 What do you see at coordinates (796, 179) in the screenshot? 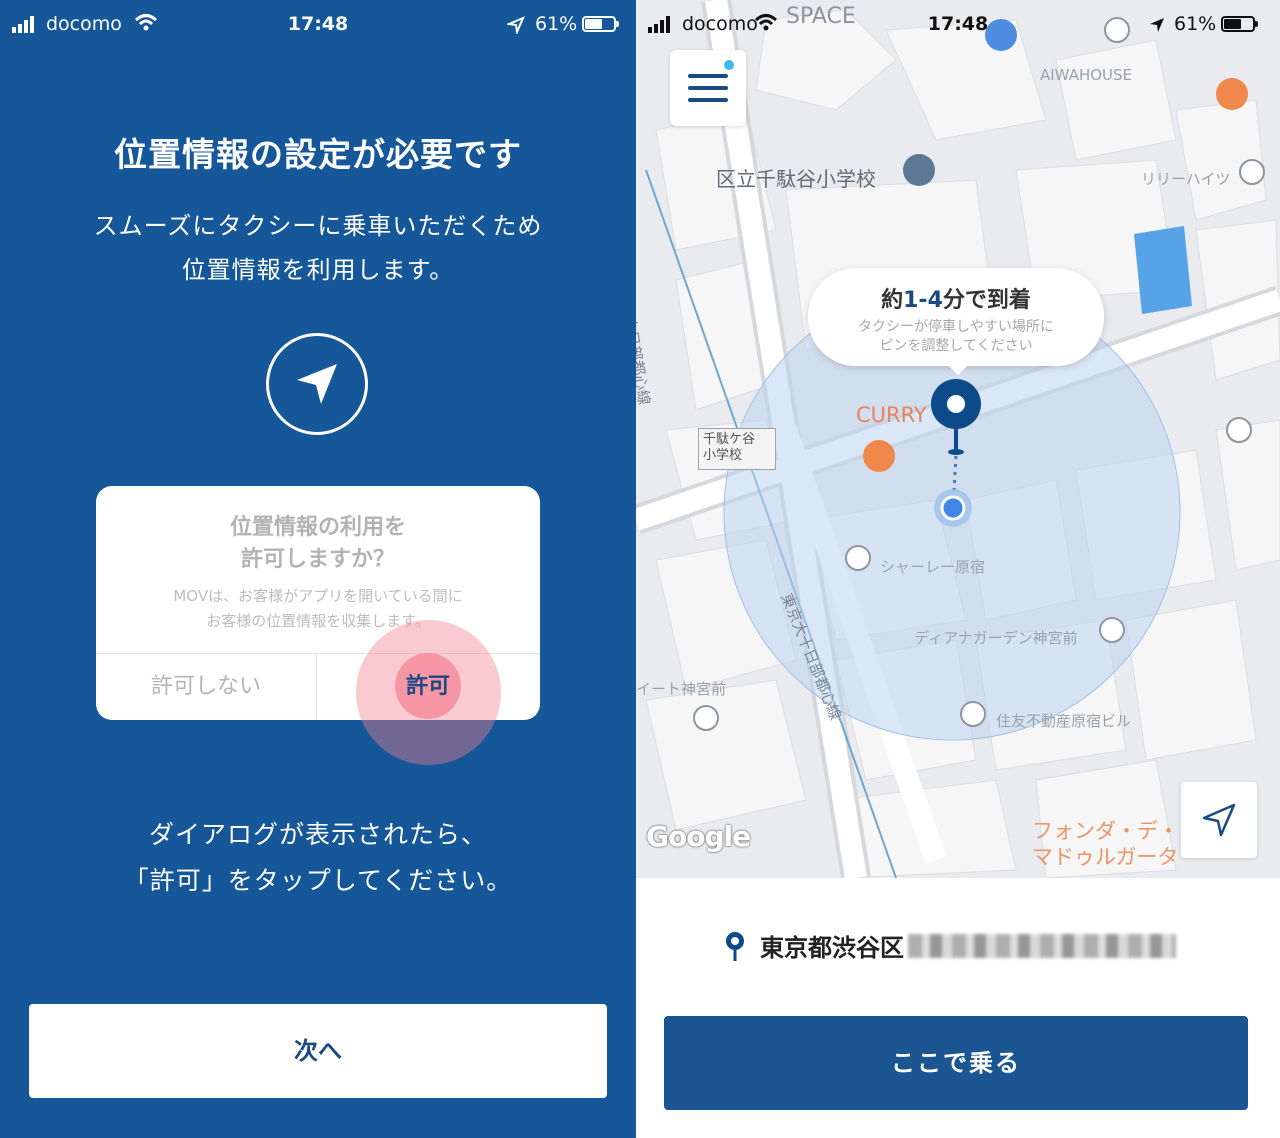
I see `map-label-school: 区立千駄谷小学校` at bounding box center [796, 179].